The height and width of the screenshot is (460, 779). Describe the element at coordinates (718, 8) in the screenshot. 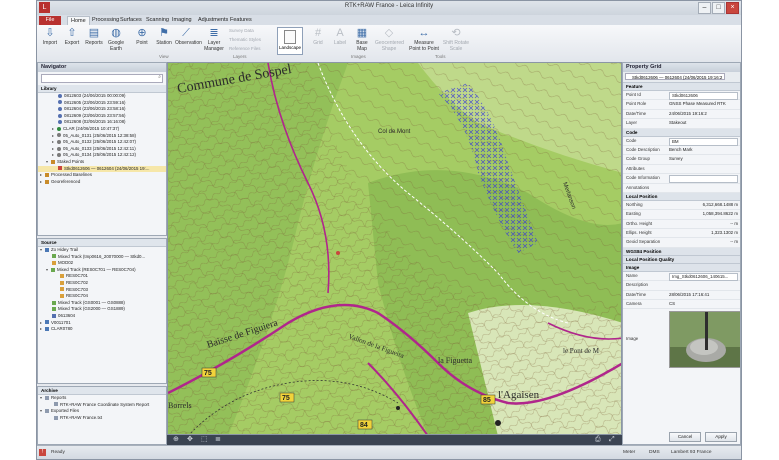

I see `maximize-button: □` at that location.